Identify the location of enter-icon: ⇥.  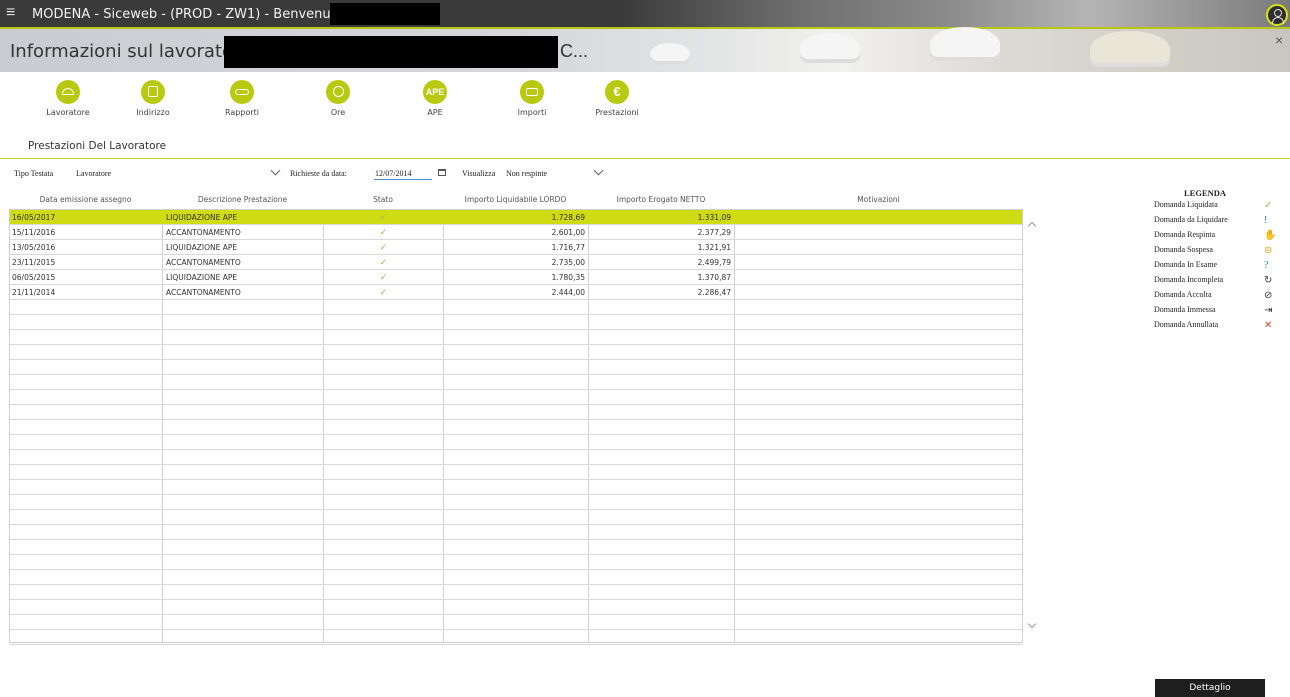
(1268, 310).